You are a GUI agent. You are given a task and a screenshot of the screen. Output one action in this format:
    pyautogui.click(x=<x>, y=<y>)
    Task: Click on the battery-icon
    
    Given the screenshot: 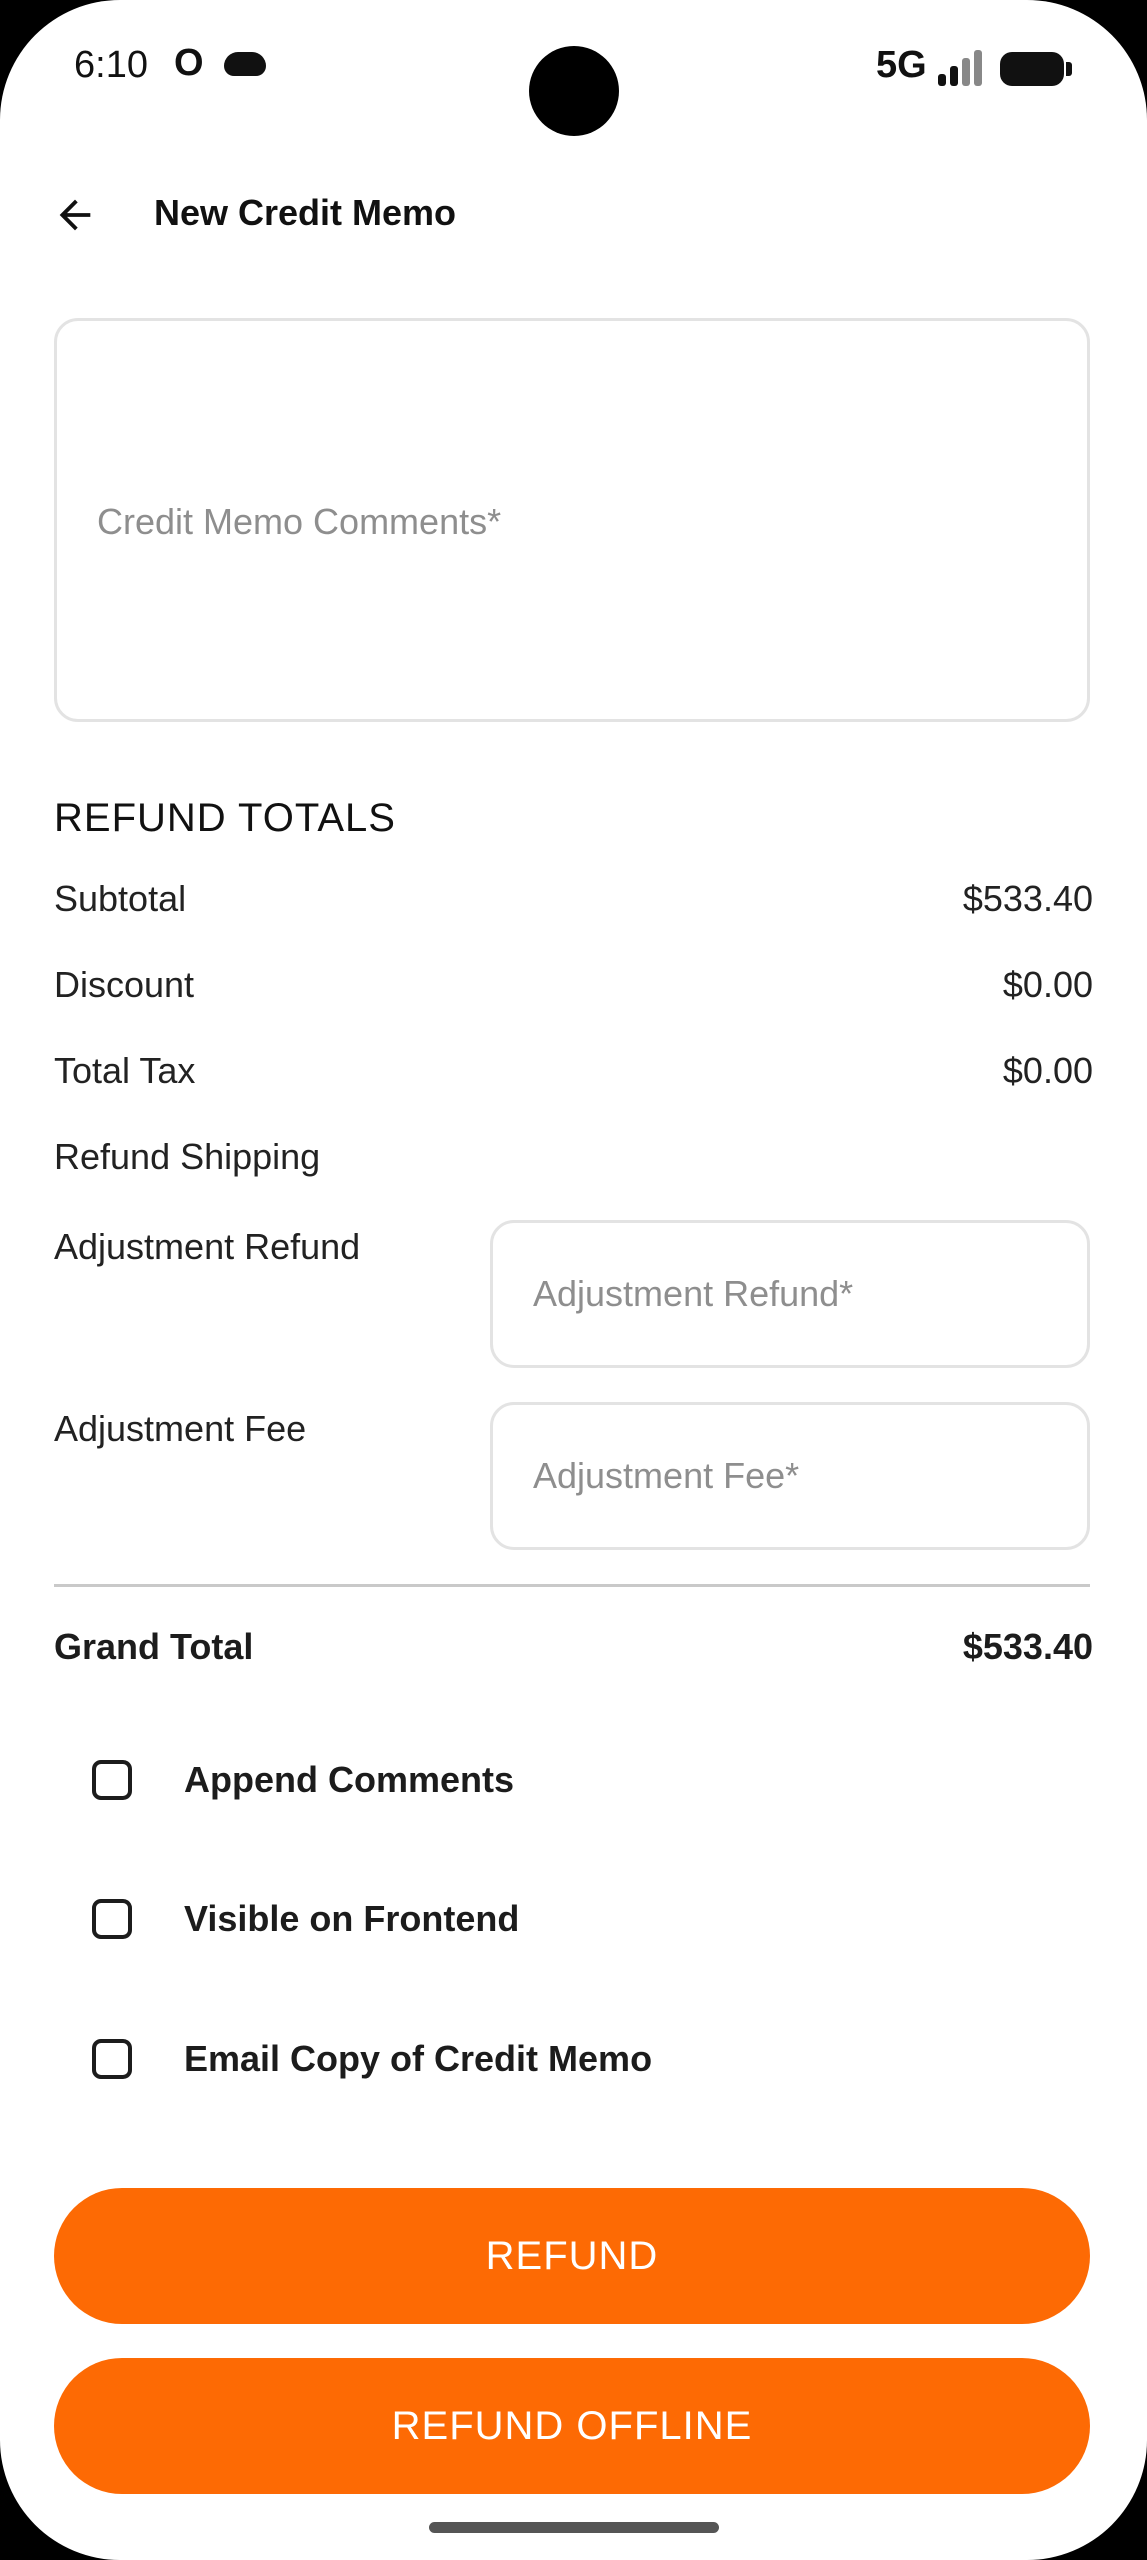 What is the action you would take?
    pyautogui.click(x=1036, y=69)
    